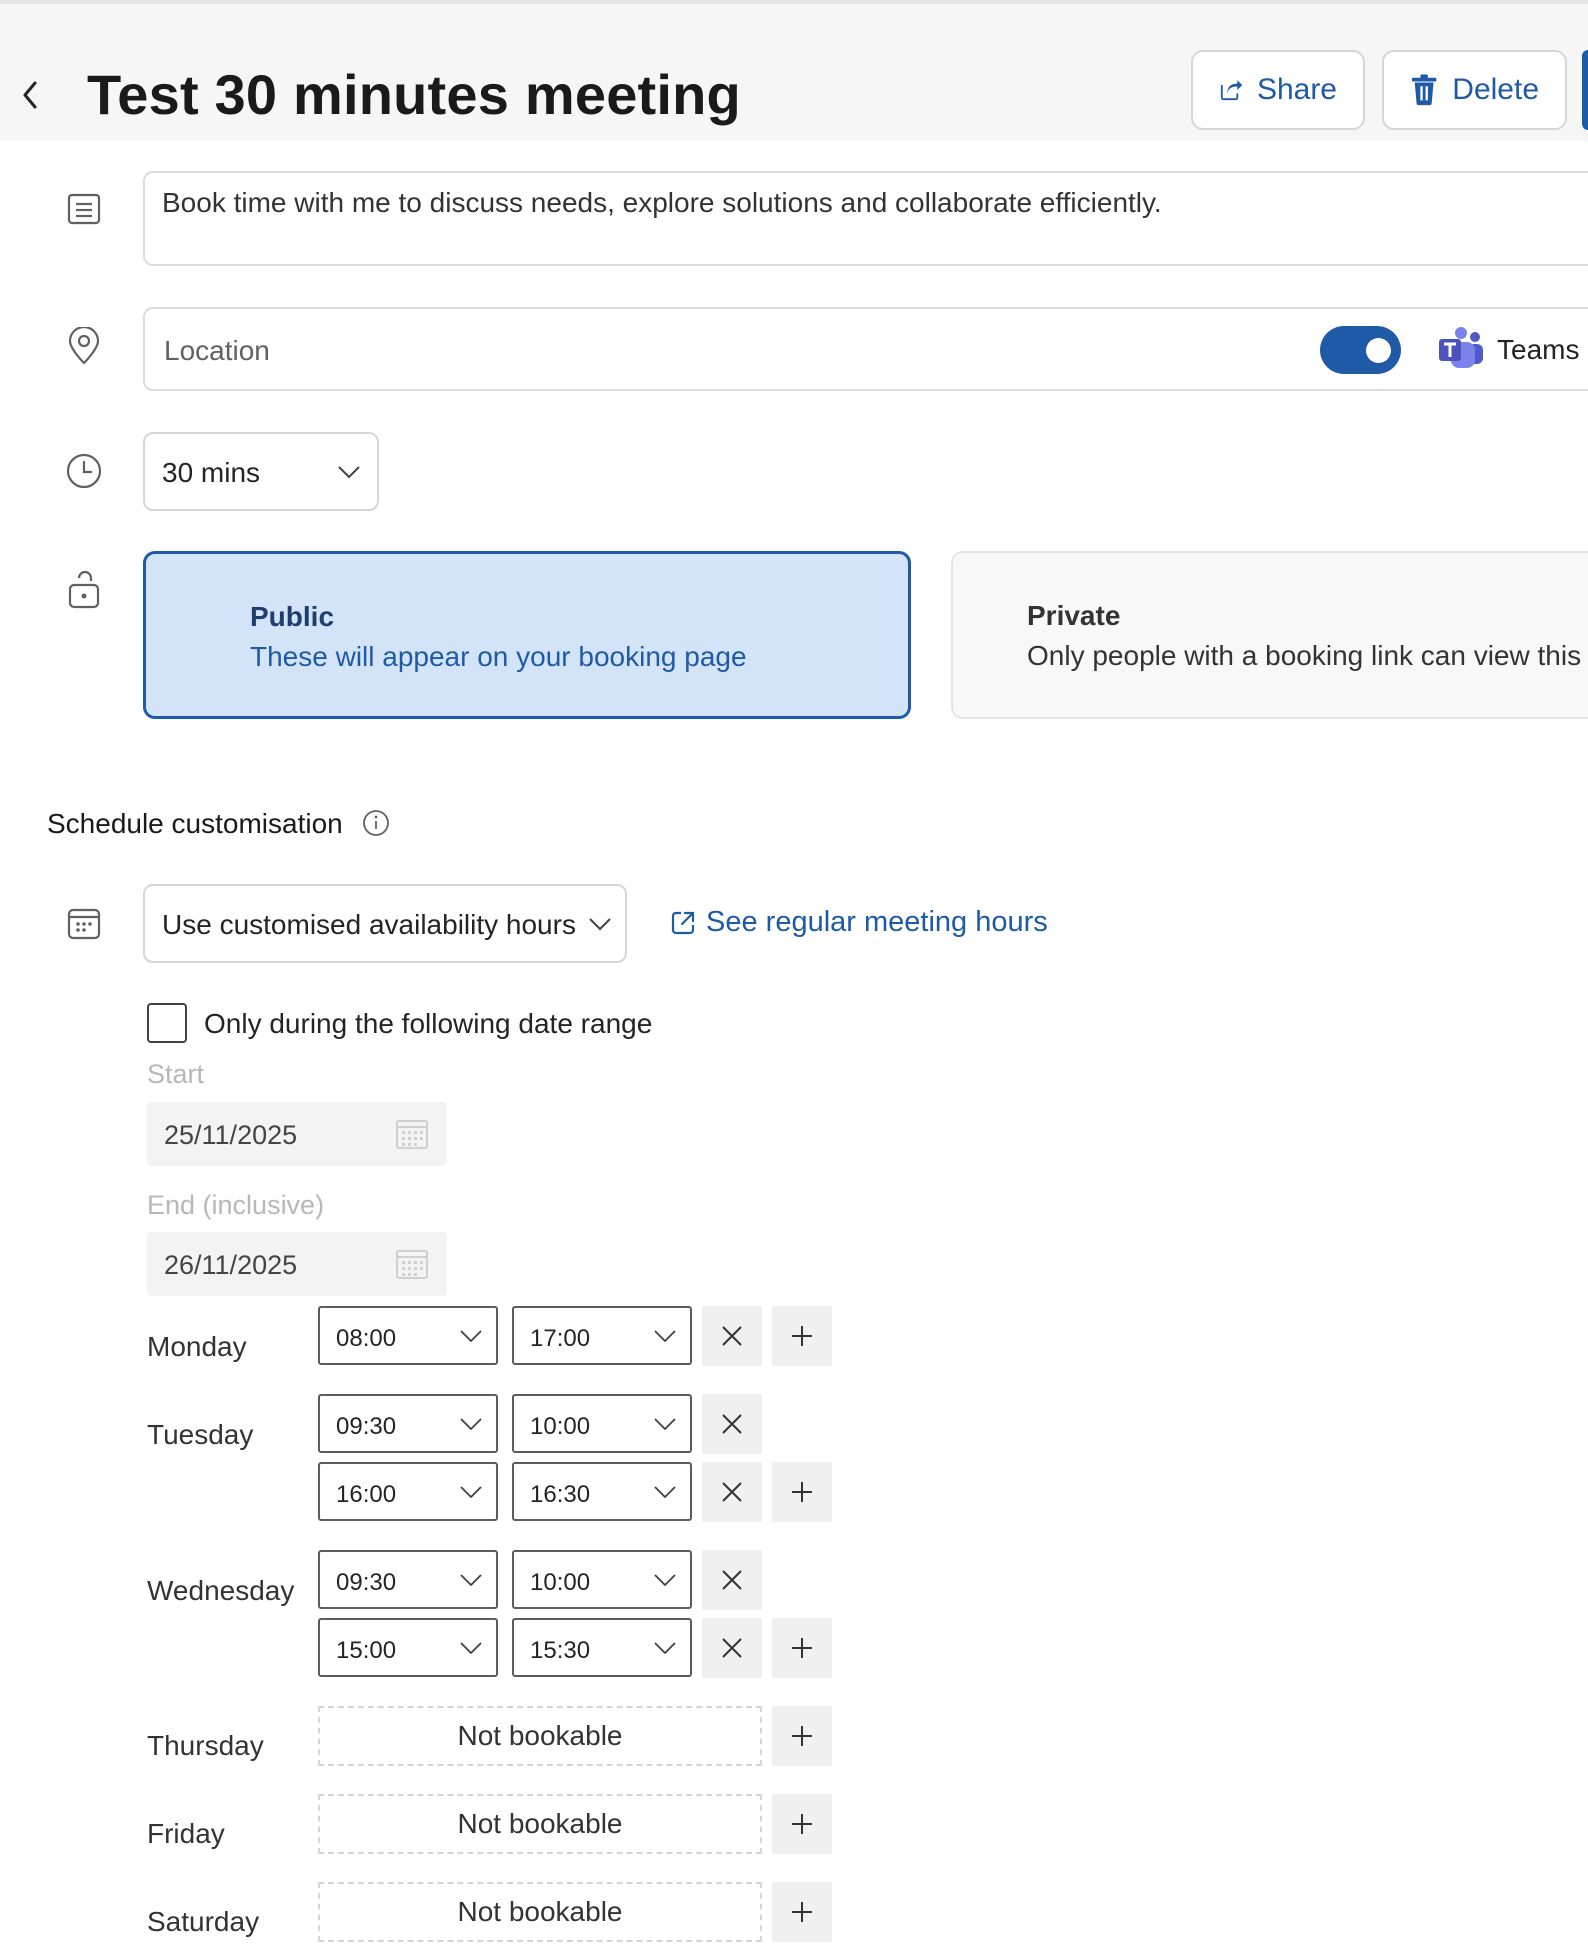 Image resolution: width=1588 pixels, height=1956 pixels. Describe the element at coordinates (683, 922) in the screenshot. I see `open-external-icon` at that location.